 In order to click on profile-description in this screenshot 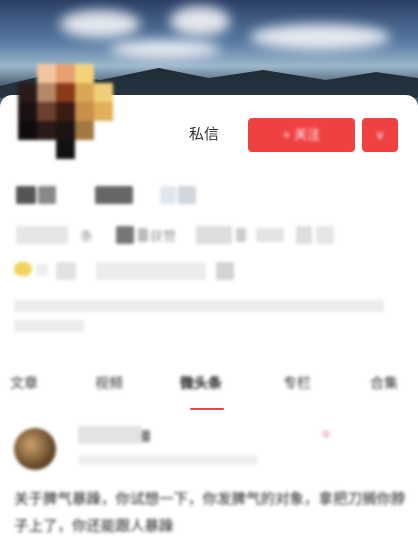, I will do `click(206, 314)`.